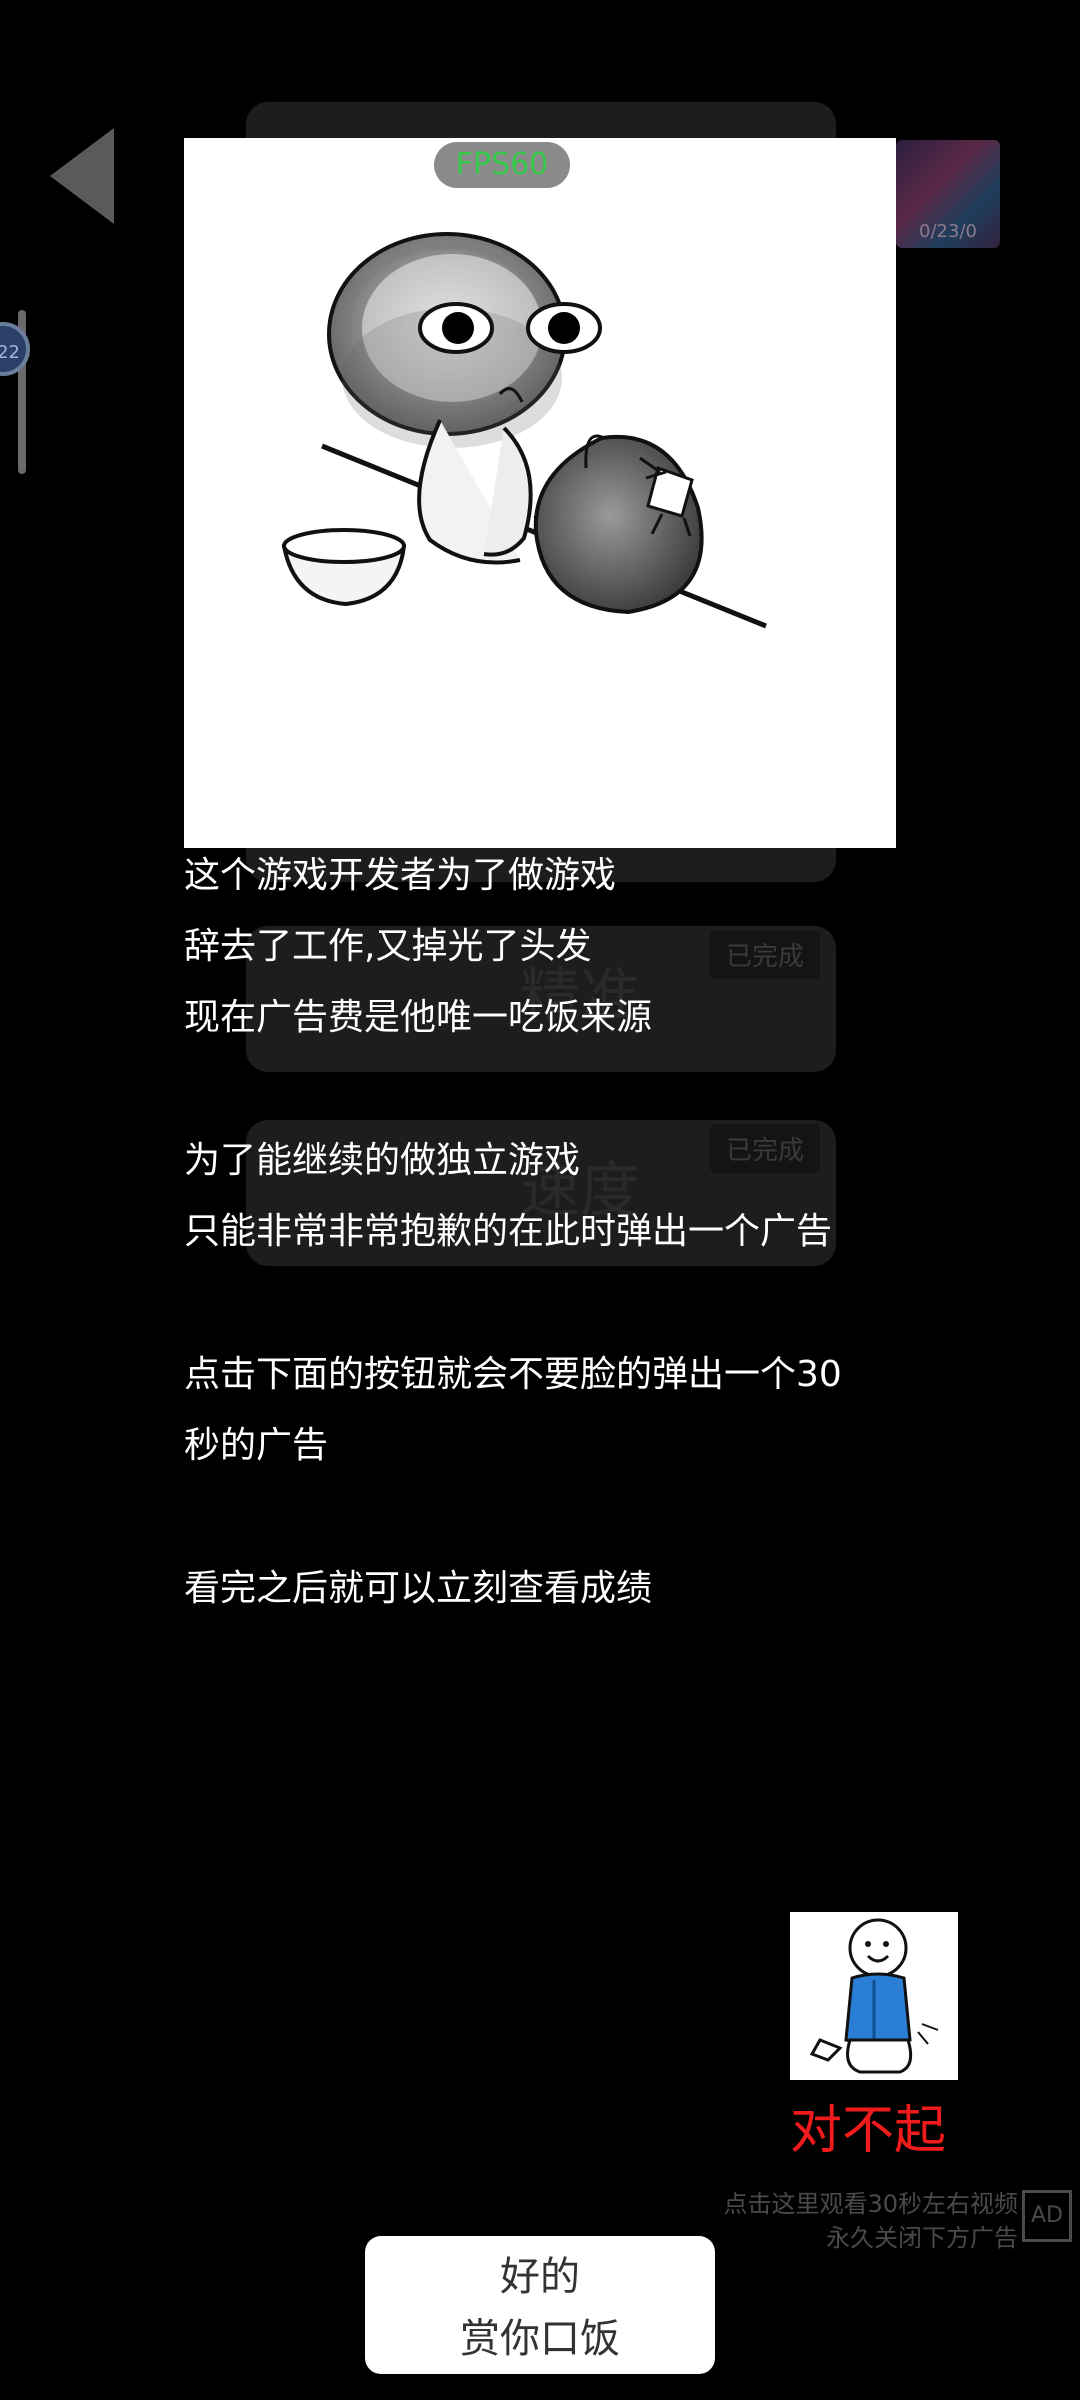 The height and width of the screenshot is (2400, 1080). What do you see at coordinates (540, 2339) in the screenshot?
I see `ok-button-line2: 赏你口饭` at bounding box center [540, 2339].